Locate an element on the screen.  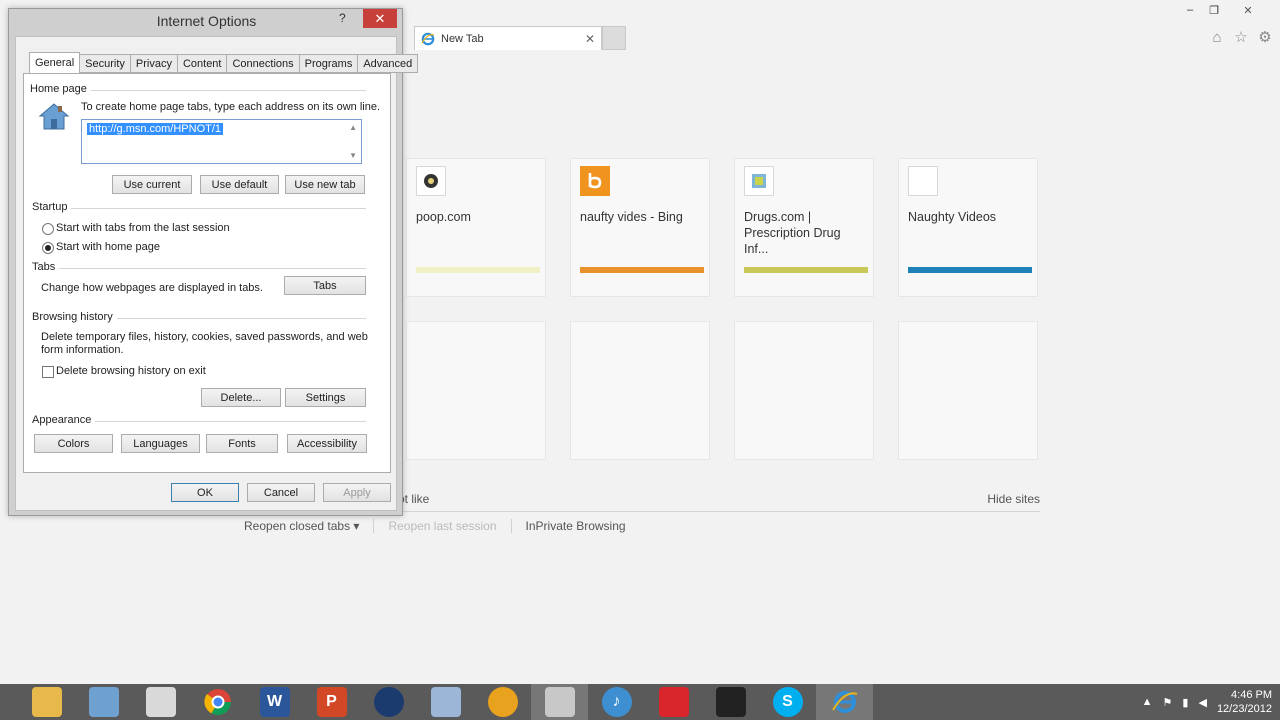
reopen-last-session-link: Reopen last session is located at coordinates (442, 526).